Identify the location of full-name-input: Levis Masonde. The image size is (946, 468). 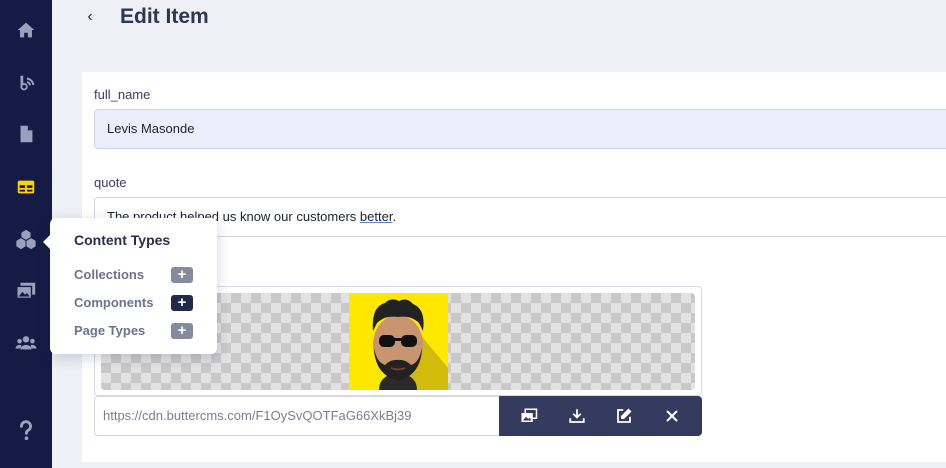
(520, 129).